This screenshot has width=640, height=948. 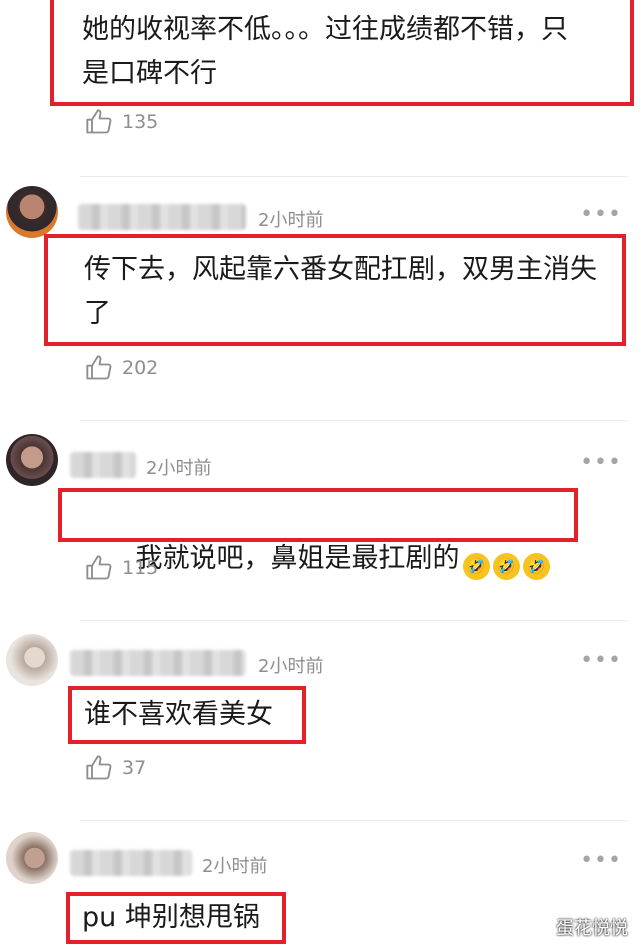 What do you see at coordinates (115, 768) in the screenshot?
I see `like-button: 37` at bounding box center [115, 768].